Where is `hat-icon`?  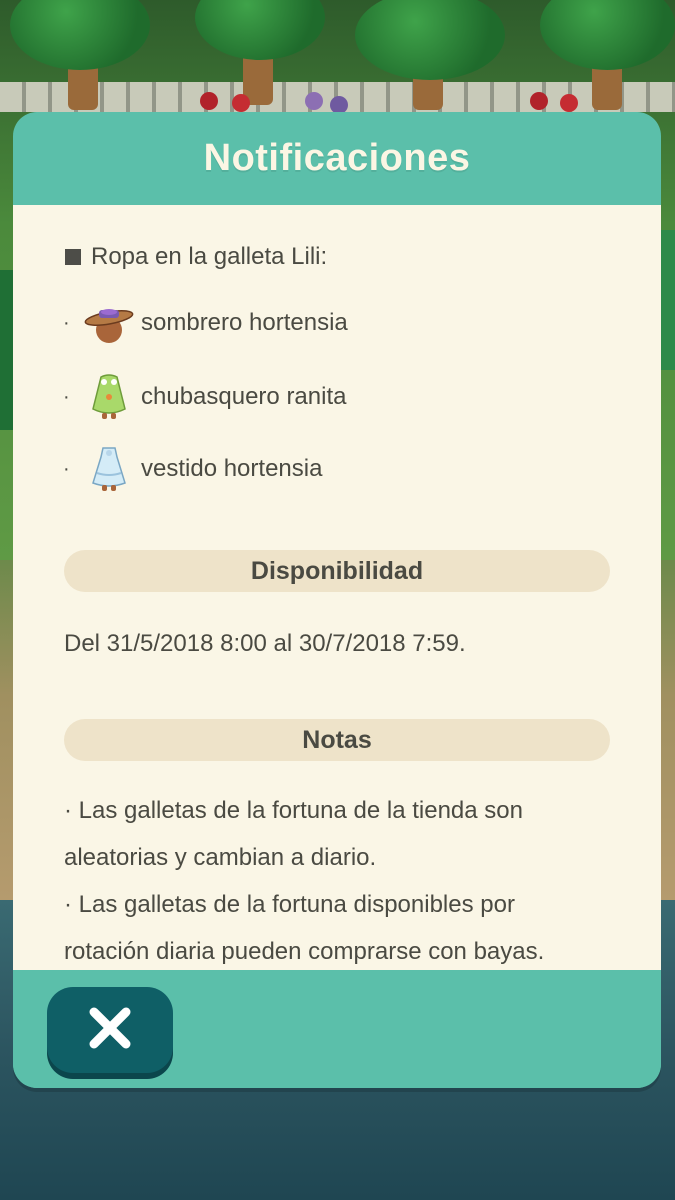 hat-icon is located at coordinates (109, 323).